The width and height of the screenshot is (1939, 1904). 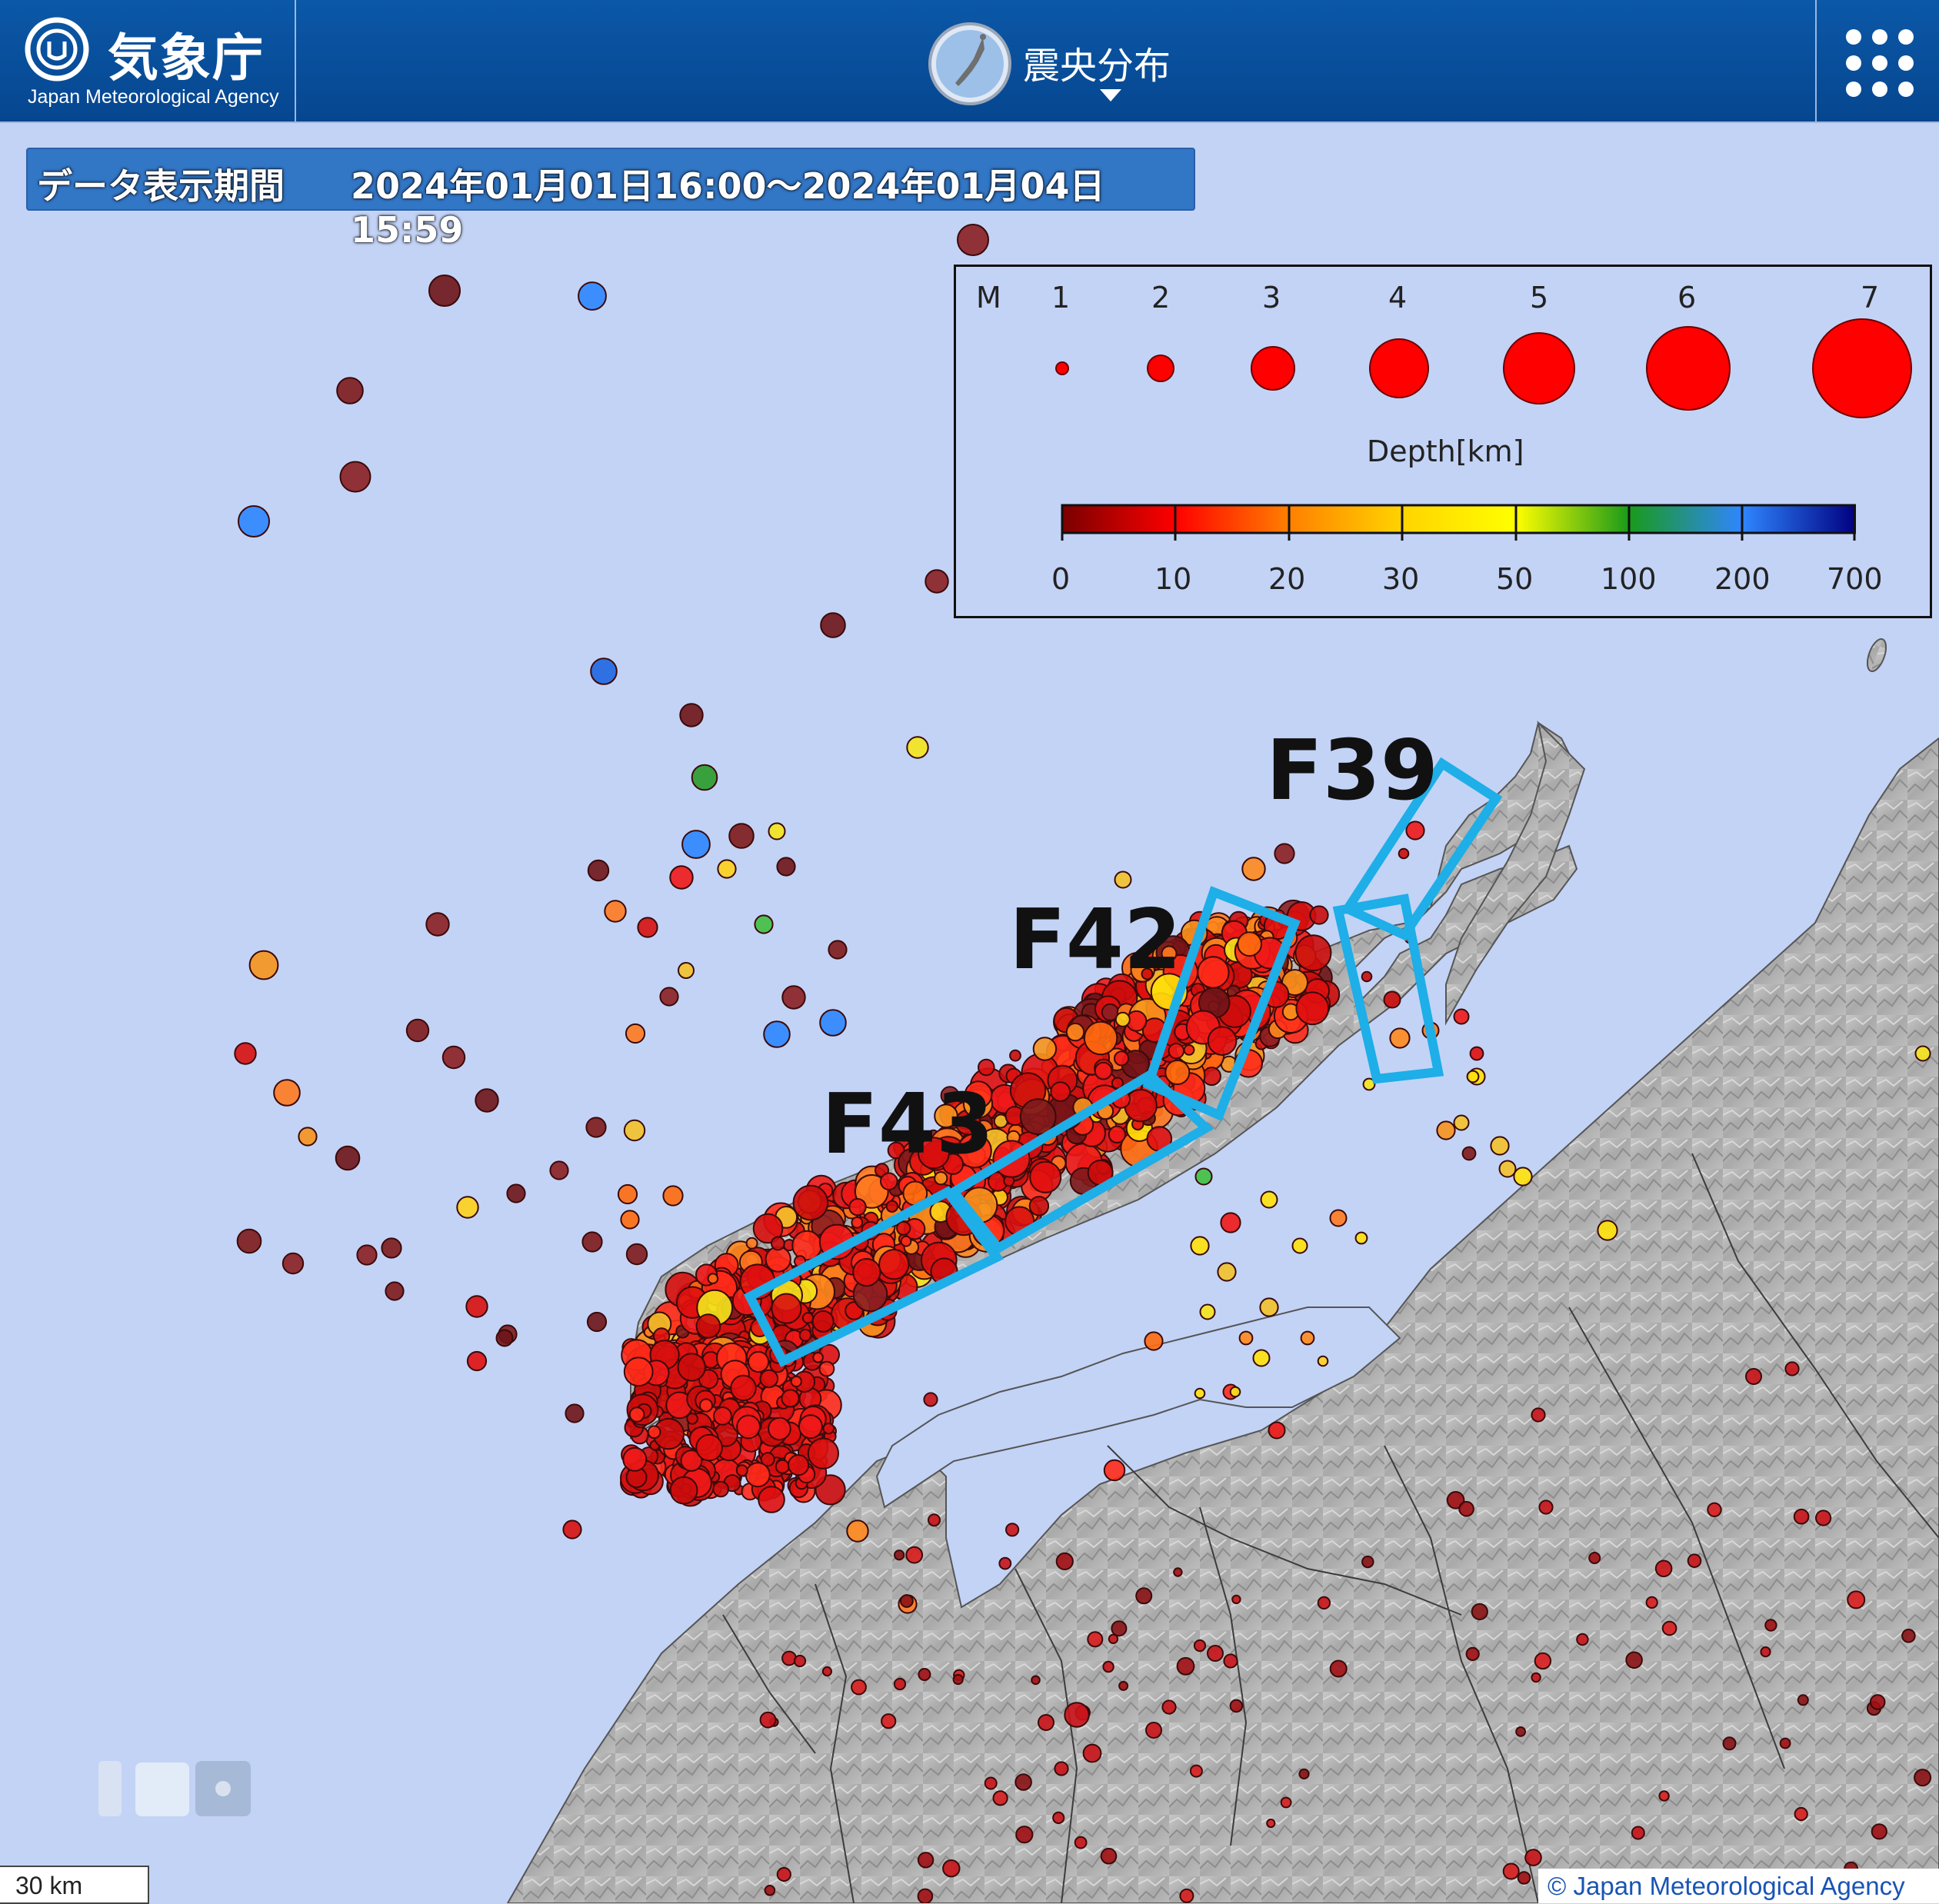 What do you see at coordinates (1877, 60) in the screenshot?
I see `menu-button` at bounding box center [1877, 60].